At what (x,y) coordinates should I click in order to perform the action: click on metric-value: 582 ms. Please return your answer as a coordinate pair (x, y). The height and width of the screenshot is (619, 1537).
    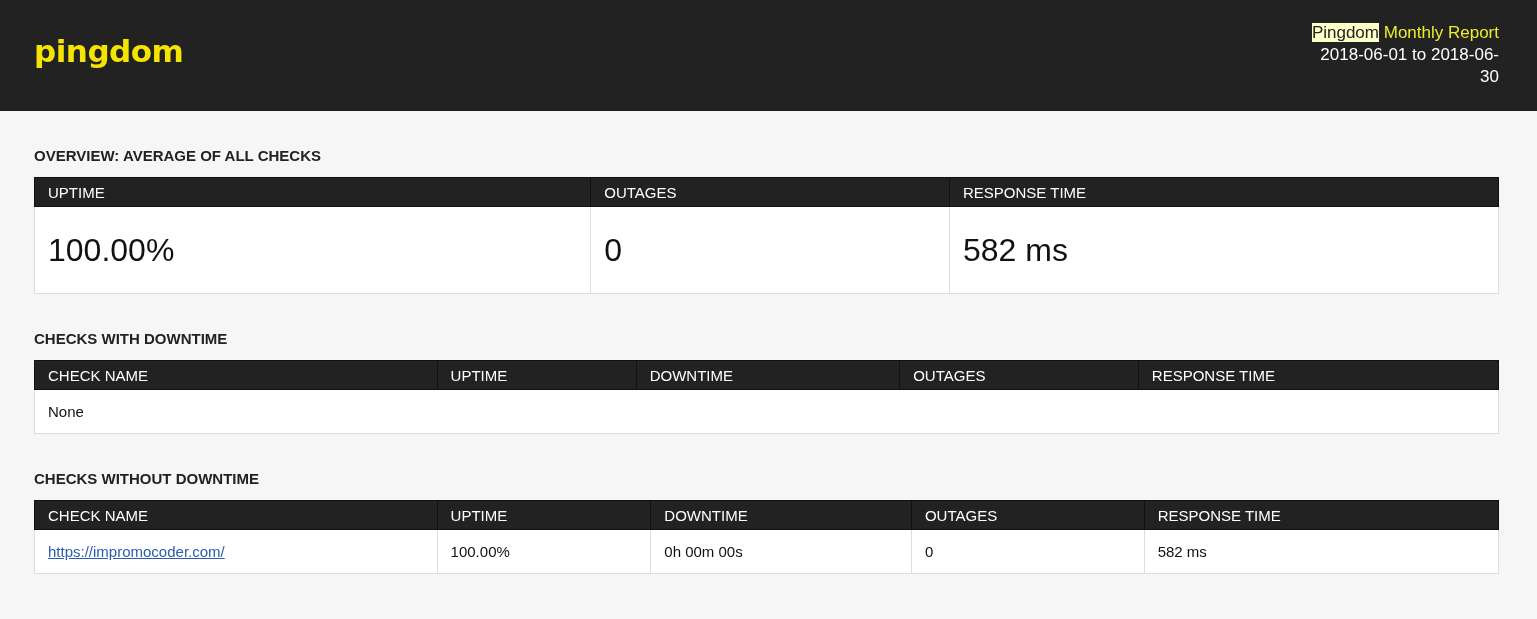
    Looking at the image, I should click on (1224, 250).